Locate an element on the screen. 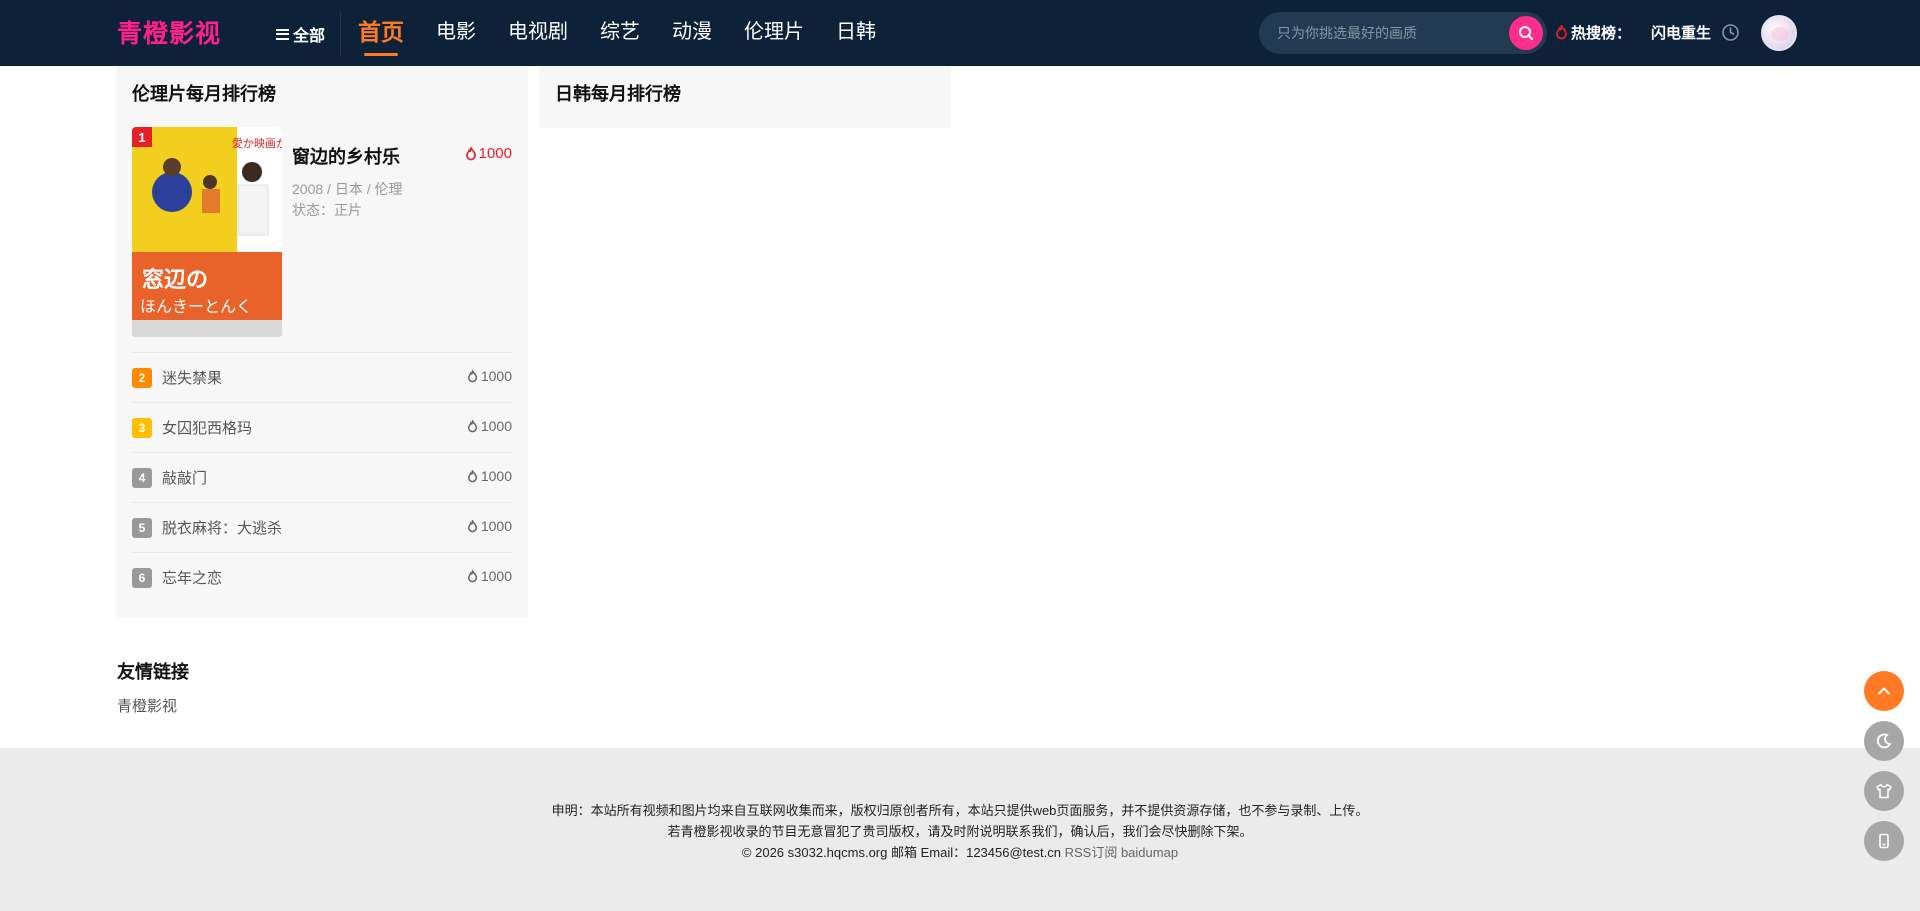  nav-tv-series: 电视剧 is located at coordinates (538, 33).